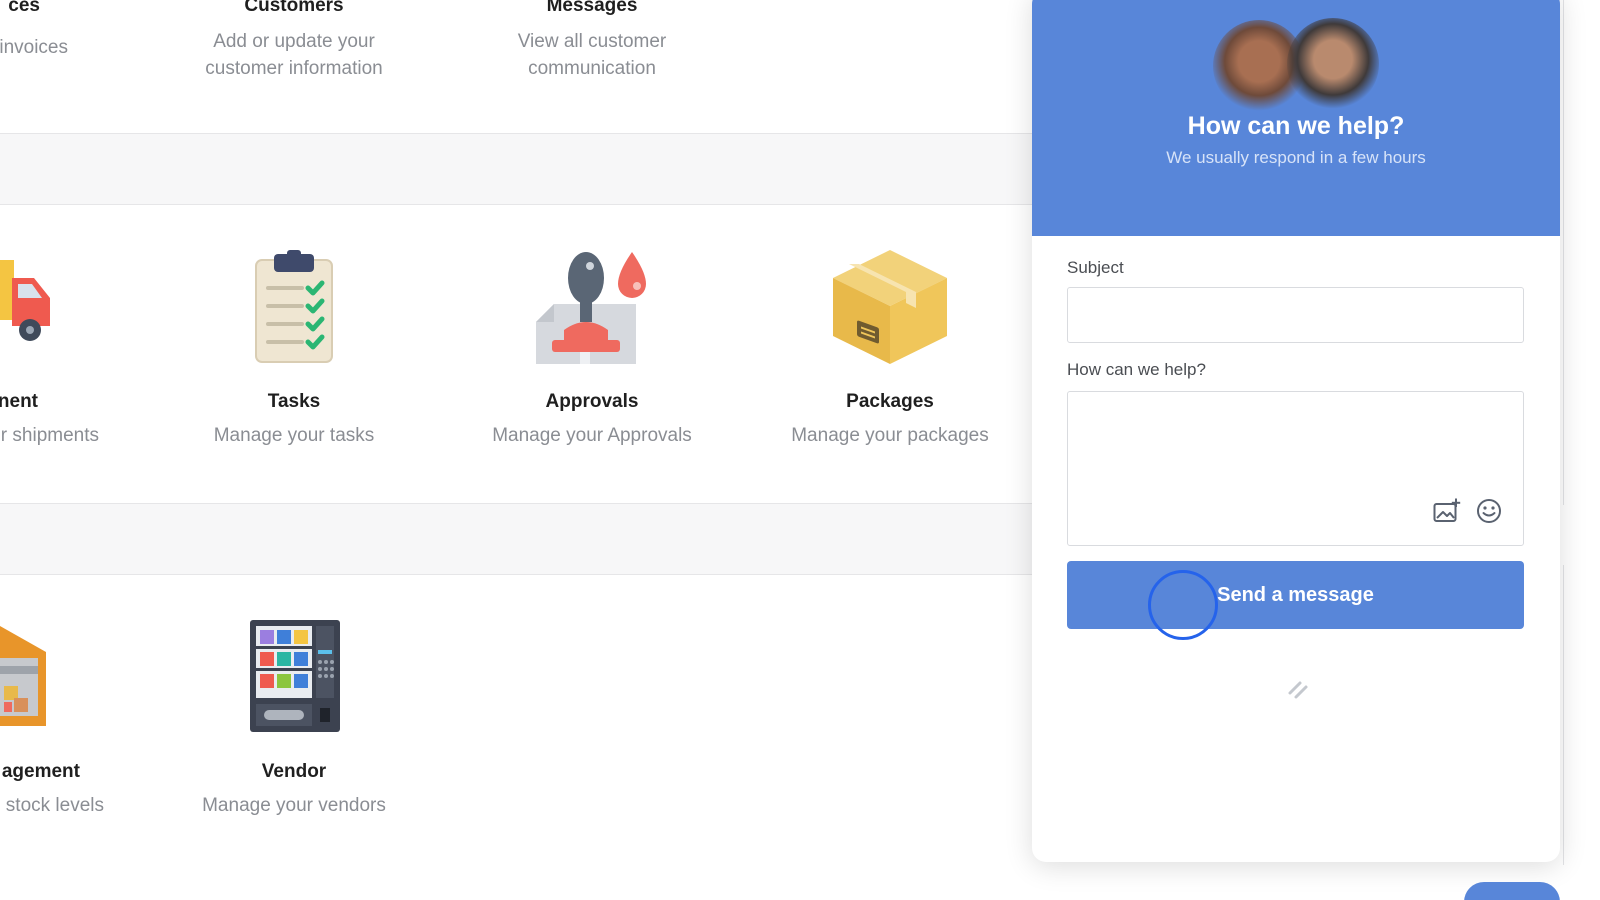 The width and height of the screenshot is (1600, 900). What do you see at coordinates (591, 308) in the screenshot?
I see `rubber-stamp-icon` at bounding box center [591, 308].